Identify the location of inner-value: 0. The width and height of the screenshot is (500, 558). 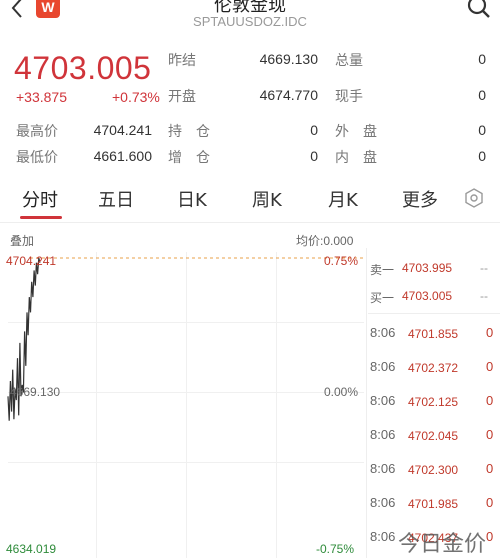
(482, 156).